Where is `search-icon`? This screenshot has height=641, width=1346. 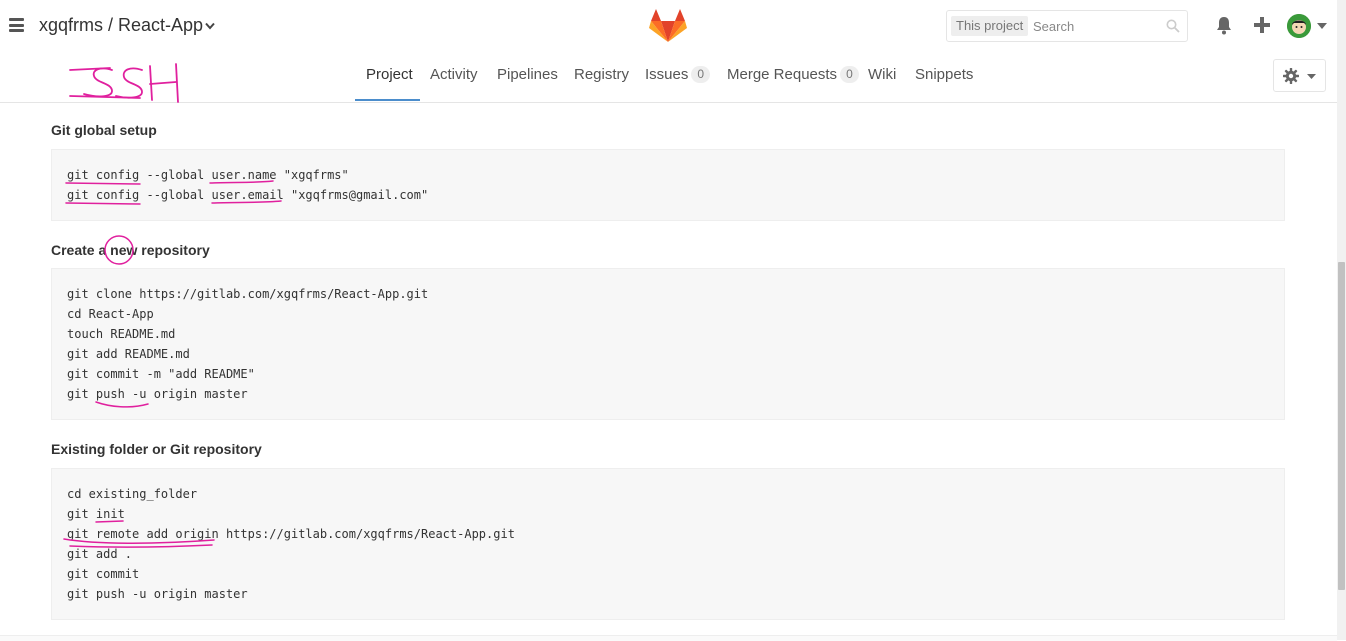
search-icon is located at coordinates (1173, 26).